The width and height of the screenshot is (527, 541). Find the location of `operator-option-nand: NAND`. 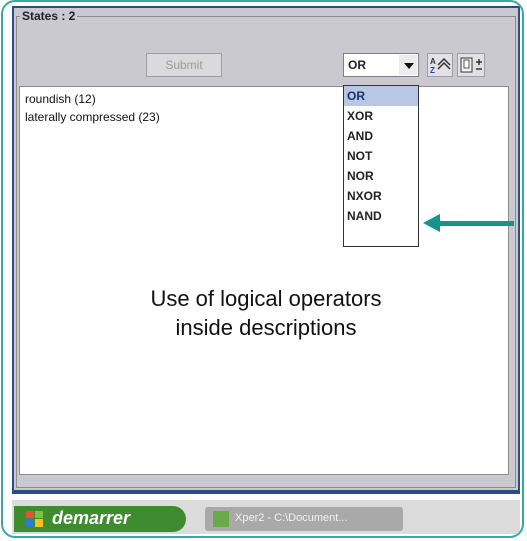

operator-option-nand: NAND is located at coordinates (381, 216).